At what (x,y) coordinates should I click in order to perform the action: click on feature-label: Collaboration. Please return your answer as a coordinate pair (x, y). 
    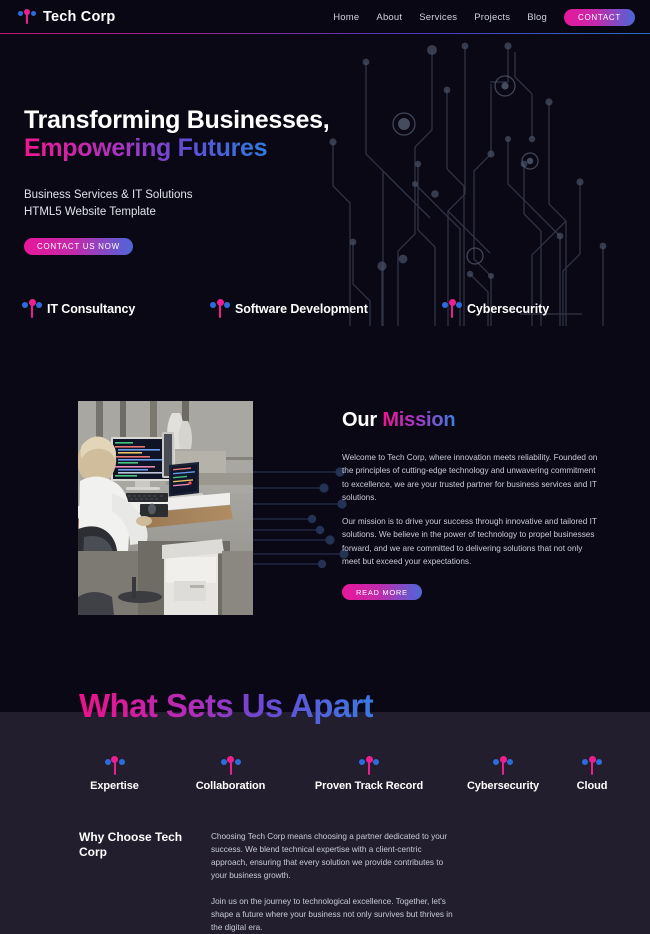
    Looking at the image, I should click on (230, 786).